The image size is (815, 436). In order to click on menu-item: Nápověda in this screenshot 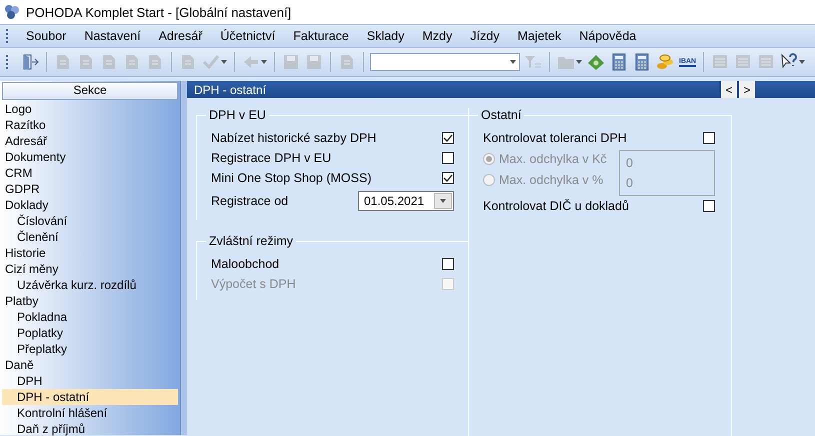, I will do `click(608, 36)`.